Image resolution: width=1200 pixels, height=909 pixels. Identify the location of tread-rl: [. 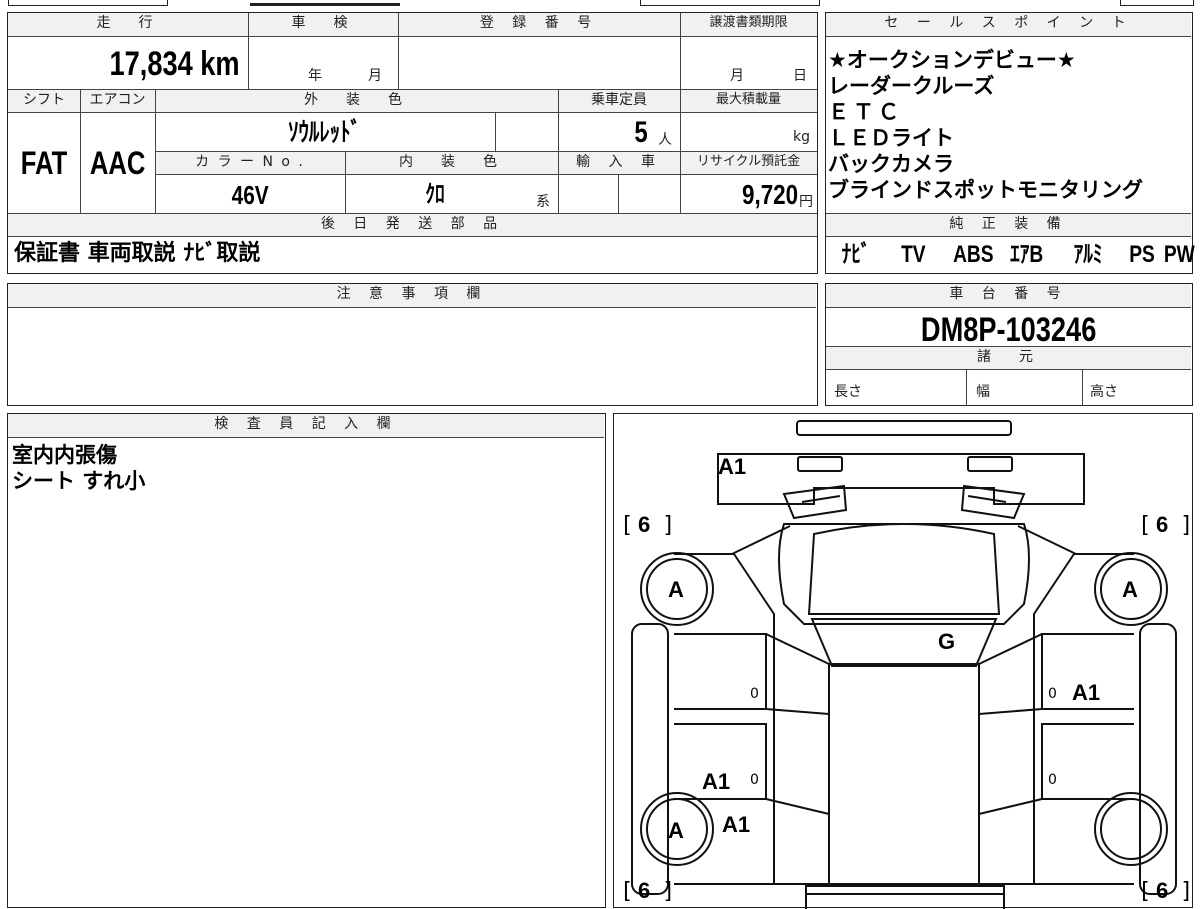
(626, 891).